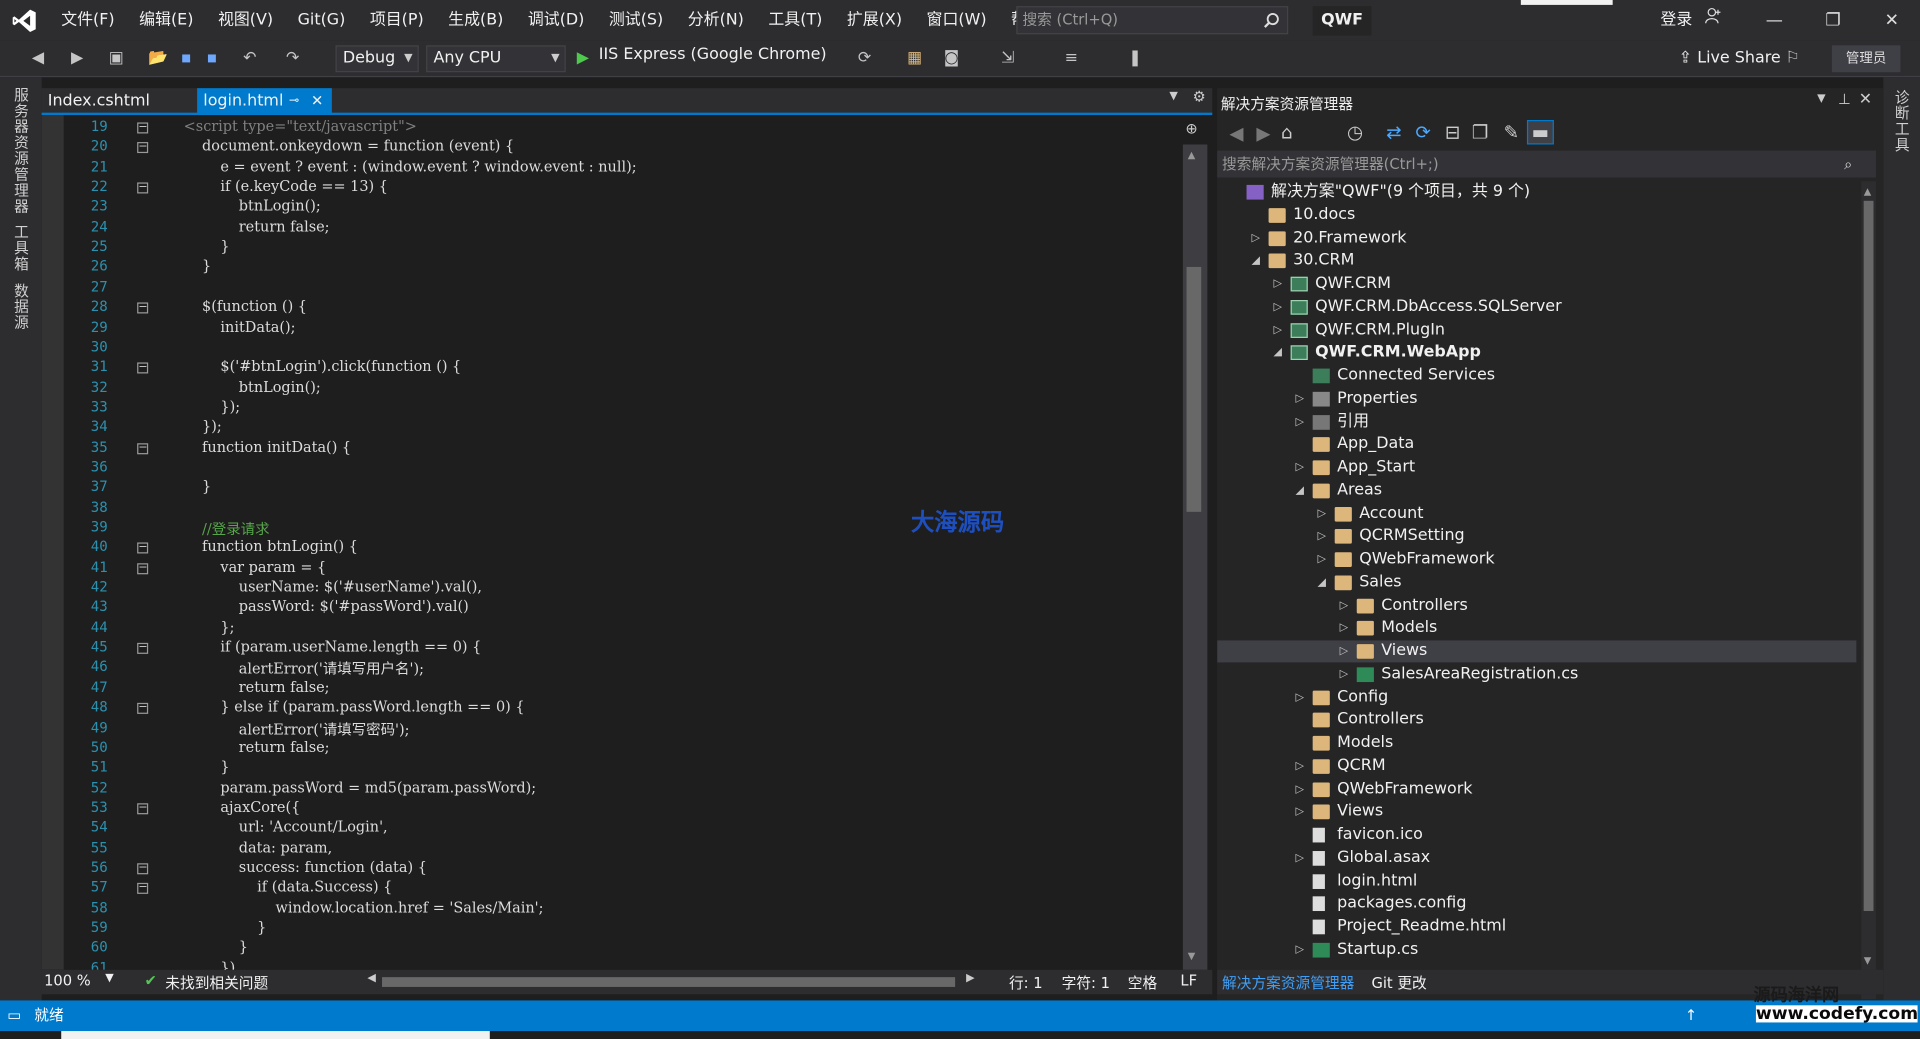 The image size is (1920, 1039). I want to click on code-line: url: 'Account/Login',, so click(286, 826).